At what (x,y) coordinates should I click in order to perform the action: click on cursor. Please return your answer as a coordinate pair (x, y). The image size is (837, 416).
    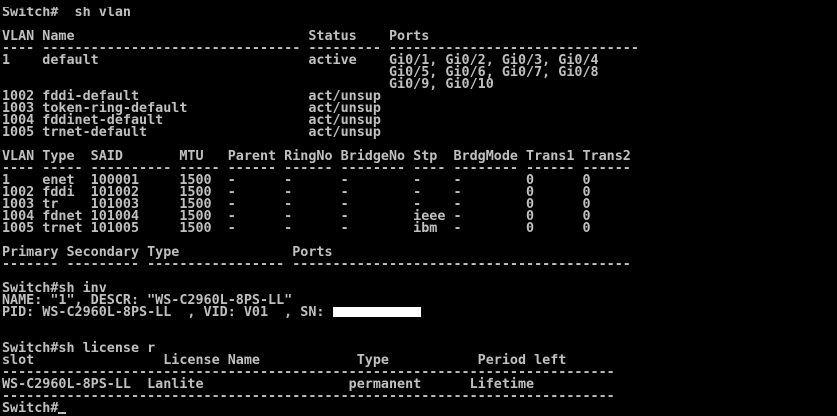
    Looking at the image, I should click on (62, 413).